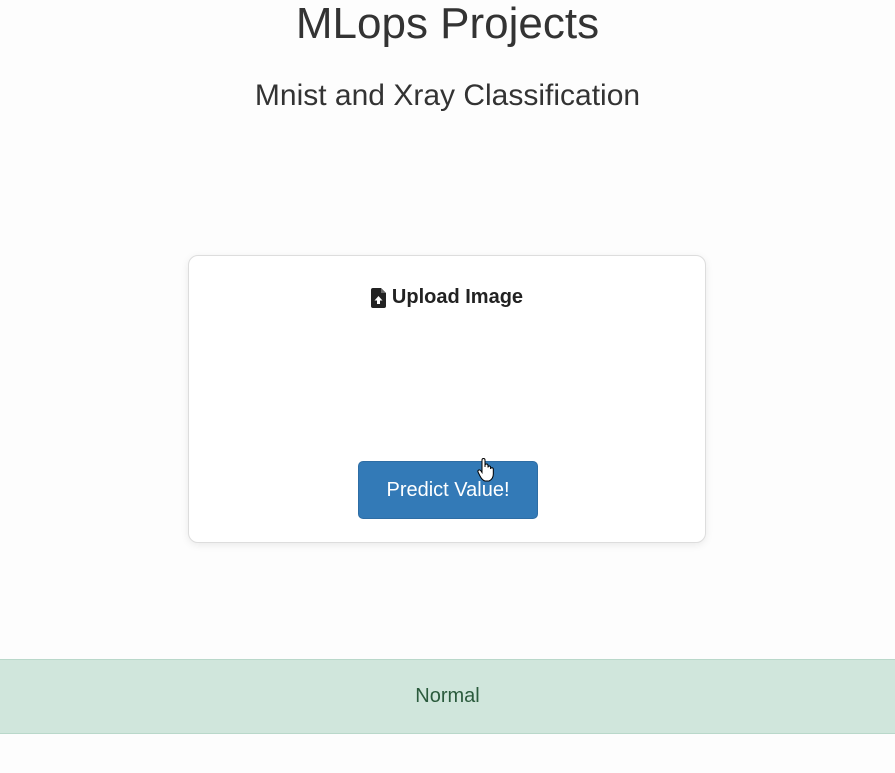  I want to click on page-subtitle: Mnist and Xray Classification, so click(447, 95).